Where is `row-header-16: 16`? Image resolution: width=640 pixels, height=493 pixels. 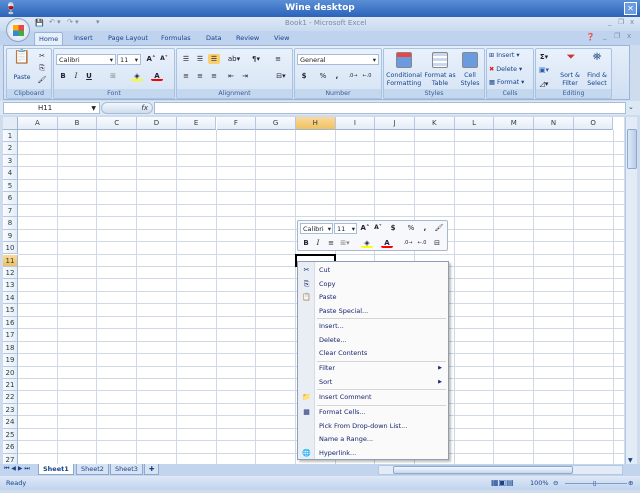
row-header-16: 16 is located at coordinates (10, 323).